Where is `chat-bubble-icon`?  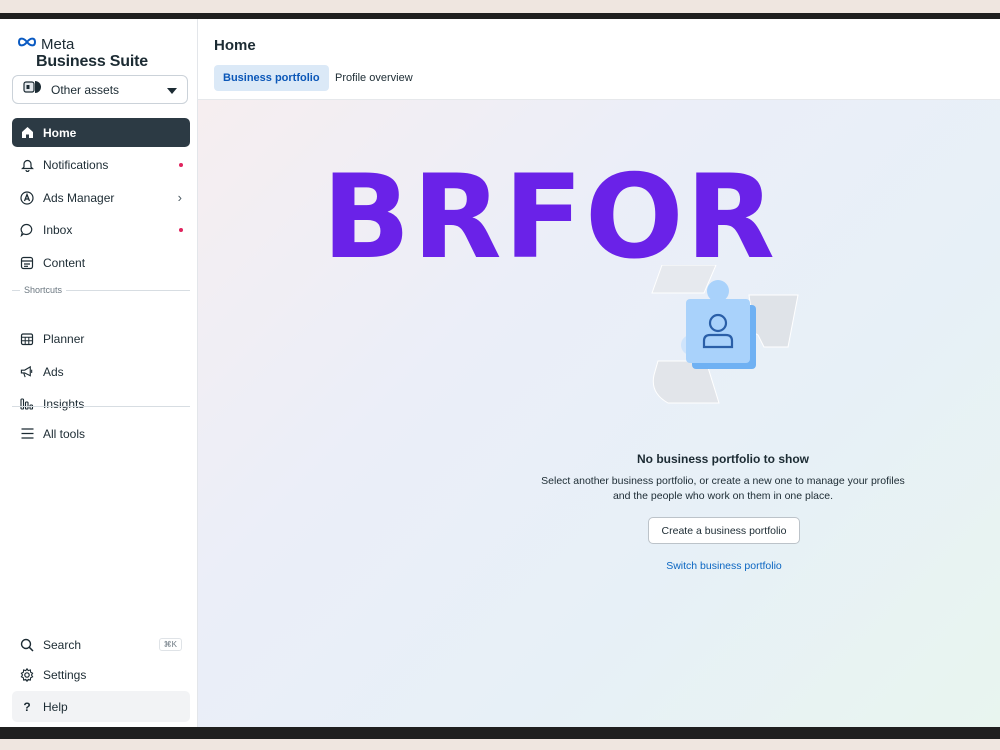 chat-bubble-icon is located at coordinates (27, 230).